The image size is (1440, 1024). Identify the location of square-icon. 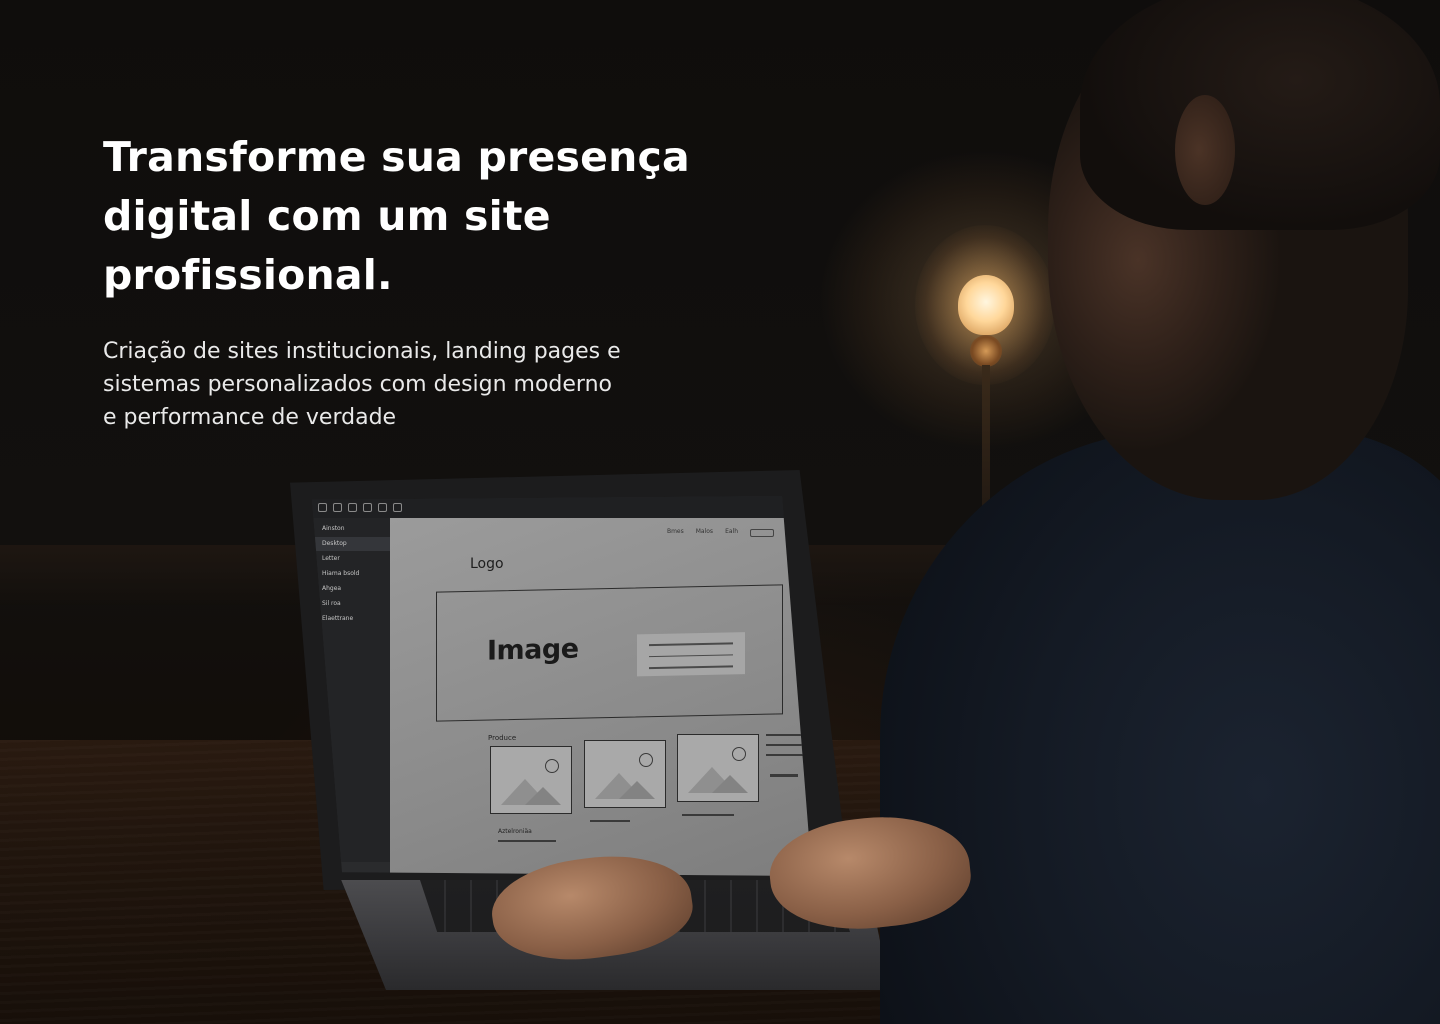
(382, 507).